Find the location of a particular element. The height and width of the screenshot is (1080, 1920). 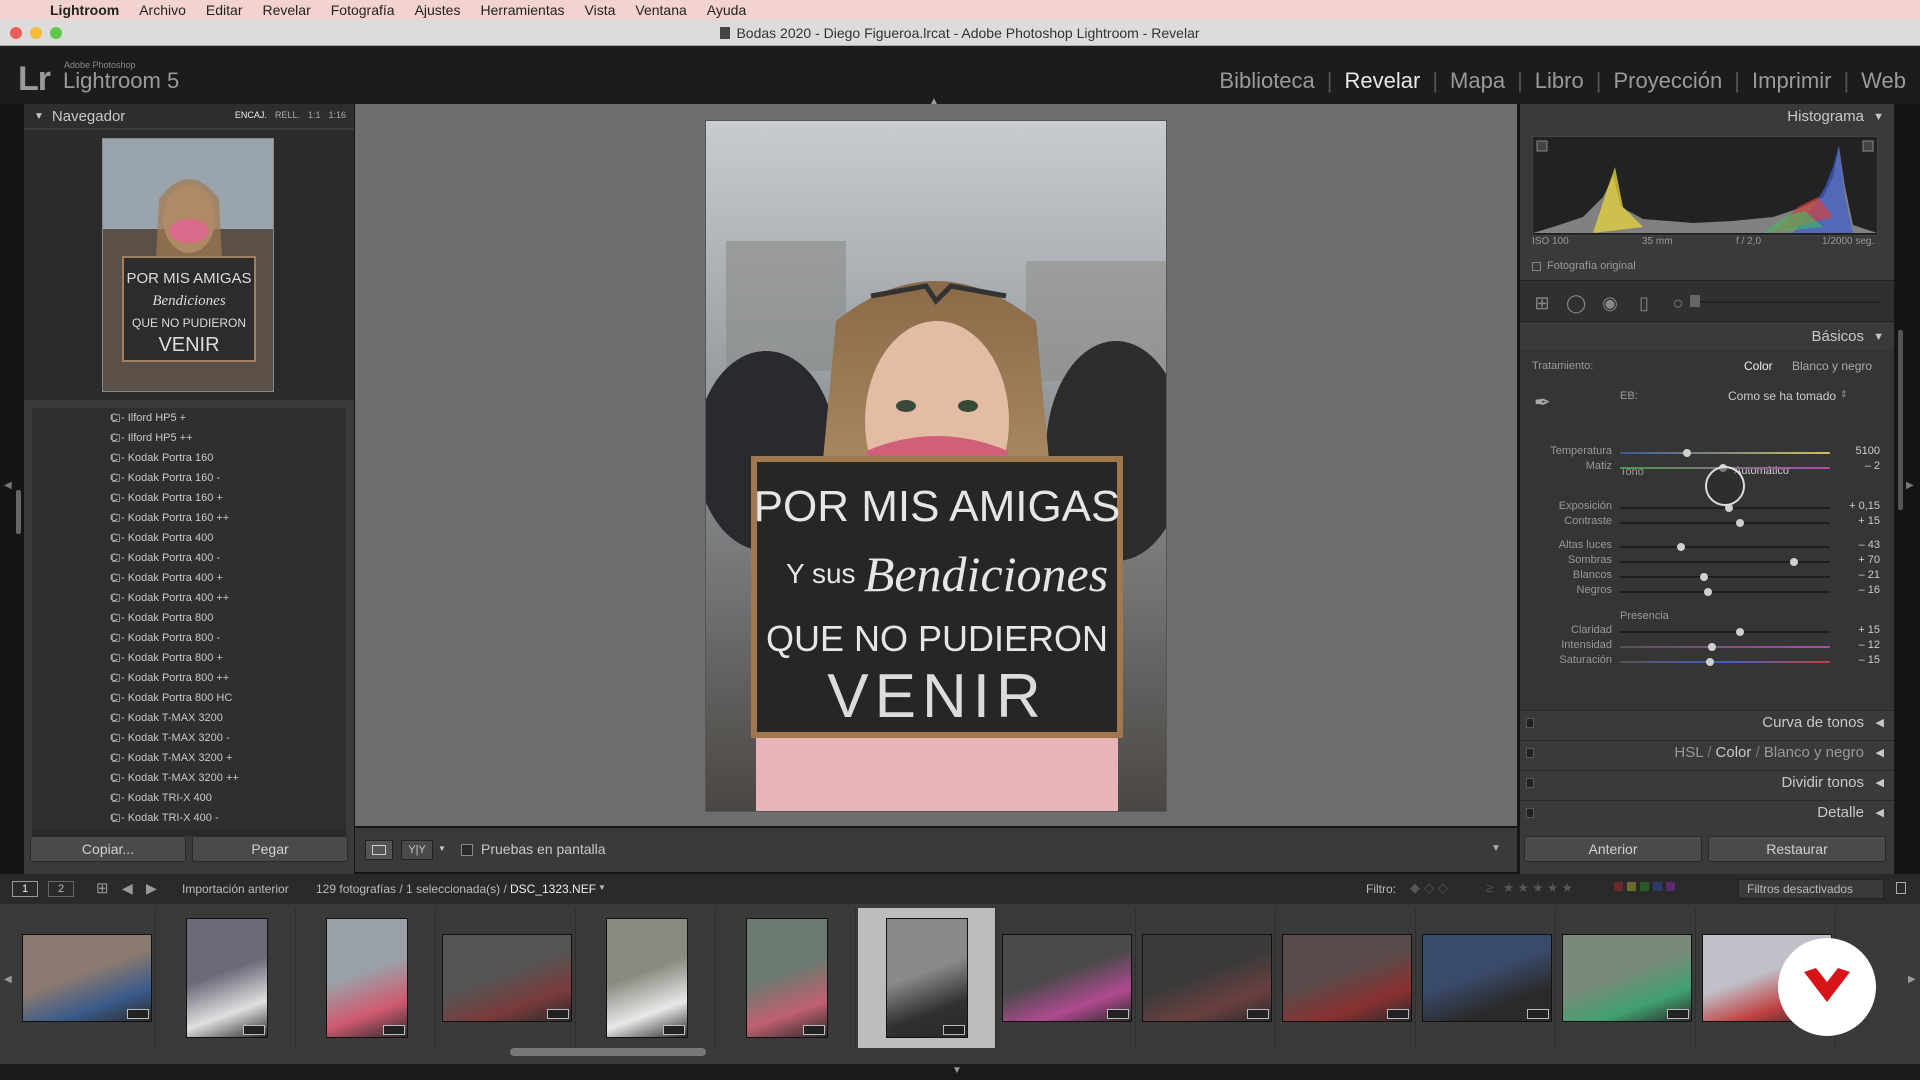

preset-item: C - Kodak TRI-X 400 - is located at coordinates (189, 818).